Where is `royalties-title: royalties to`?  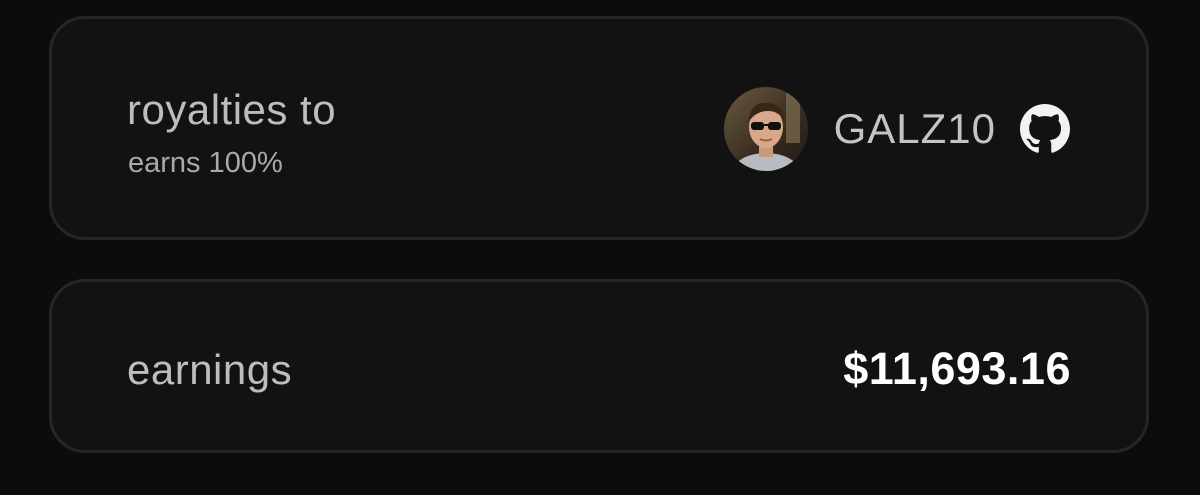 royalties-title: royalties to is located at coordinates (232, 109).